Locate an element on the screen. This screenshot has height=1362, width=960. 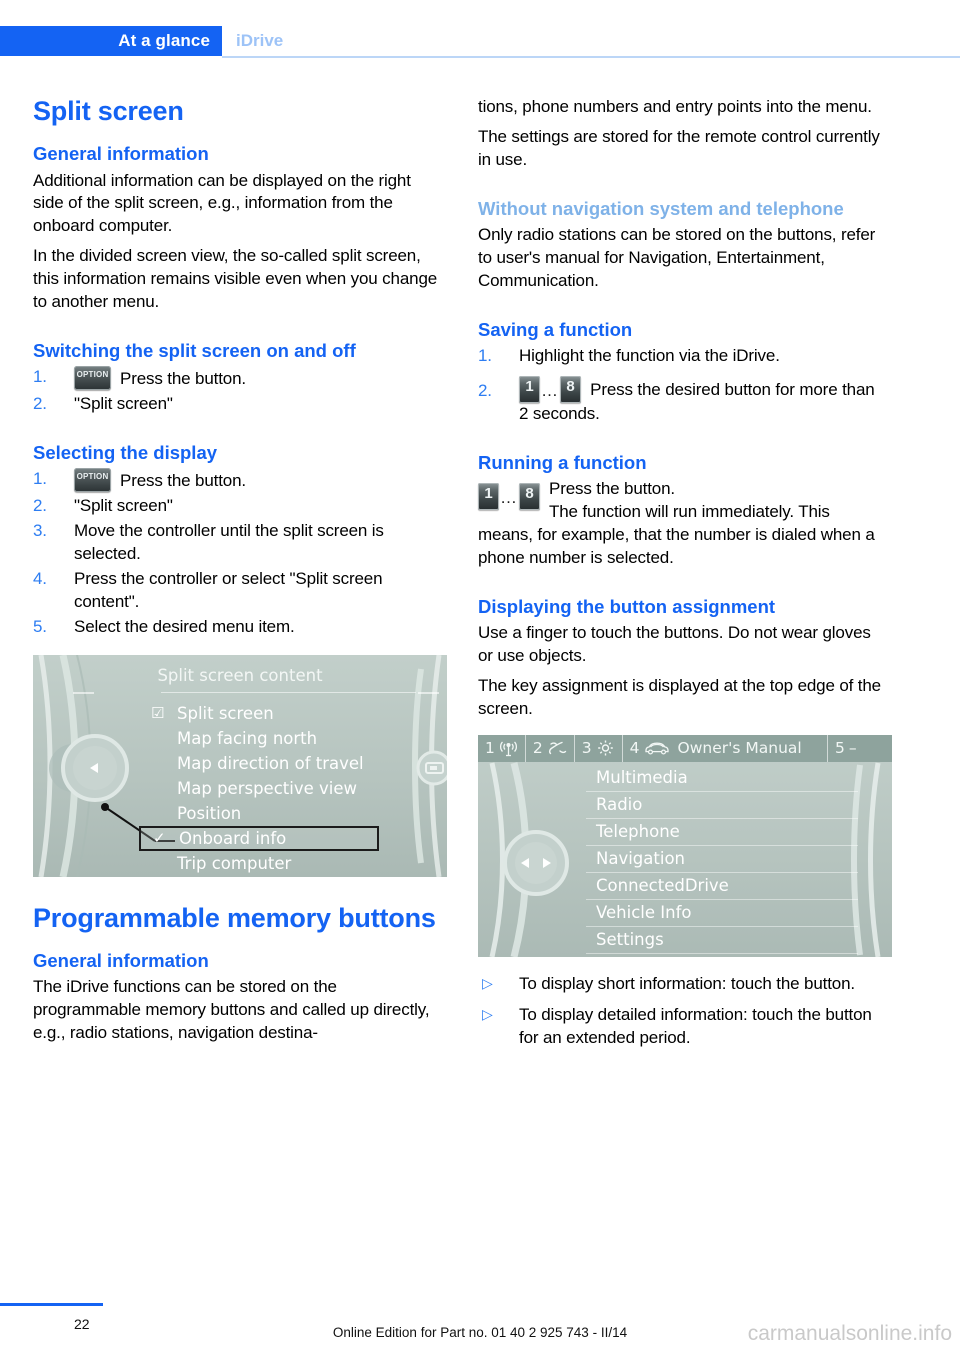
topbar-number: 4 is located at coordinates (634, 748).